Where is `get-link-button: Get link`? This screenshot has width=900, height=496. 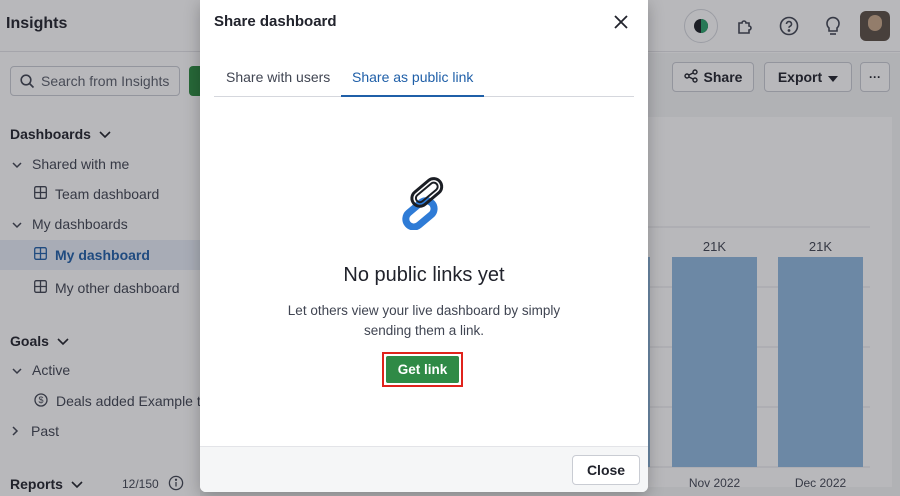 get-link-button: Get link is located at coordinates (422, 369).